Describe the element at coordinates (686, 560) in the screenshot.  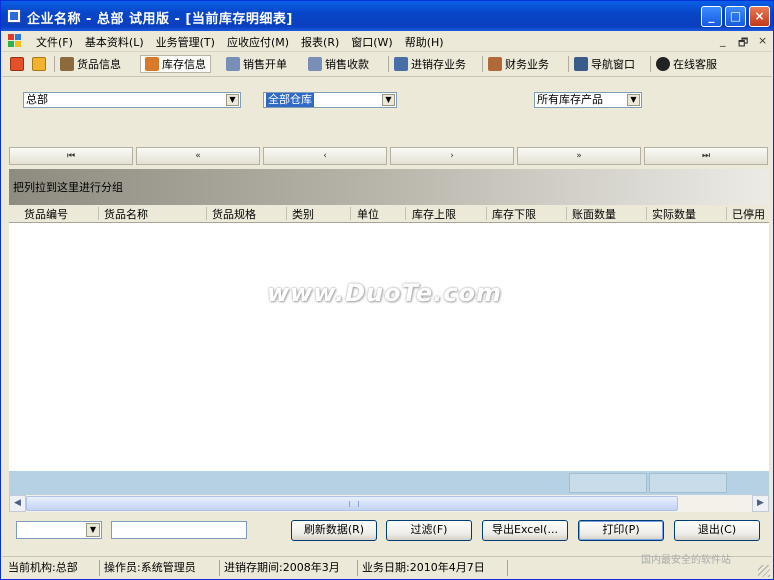
I see `corner-watermark: 国内最安全的软件站` at that location.